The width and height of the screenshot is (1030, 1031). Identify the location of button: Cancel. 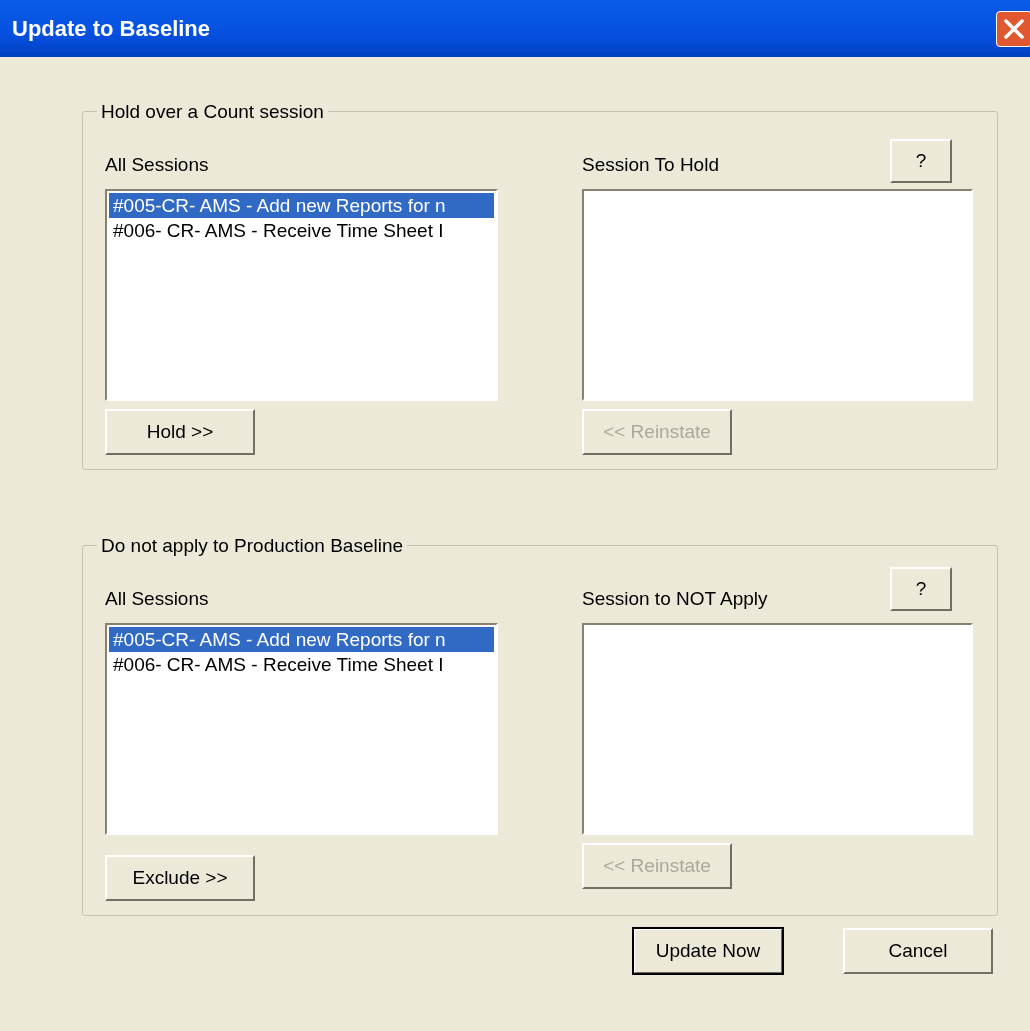
(918, 951).